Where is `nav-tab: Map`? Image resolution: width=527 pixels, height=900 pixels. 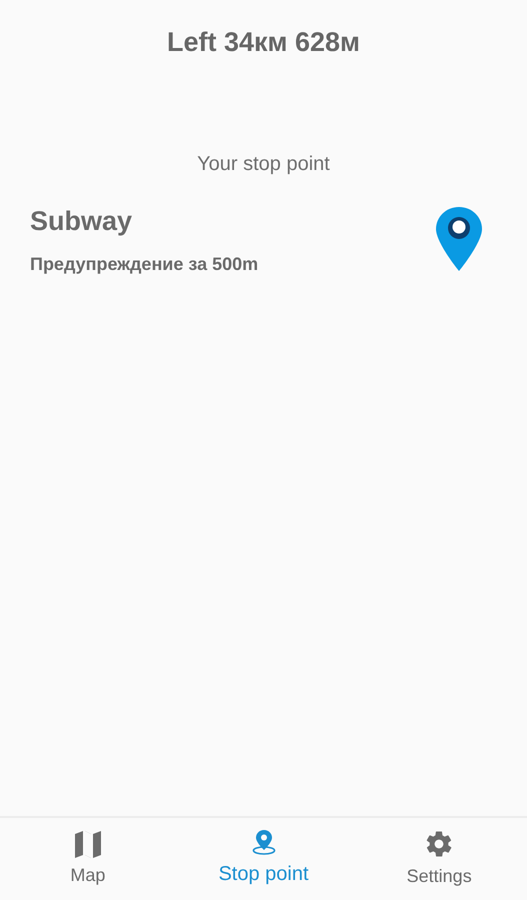
nav-tab: Map is located at coordinates (88, 859).